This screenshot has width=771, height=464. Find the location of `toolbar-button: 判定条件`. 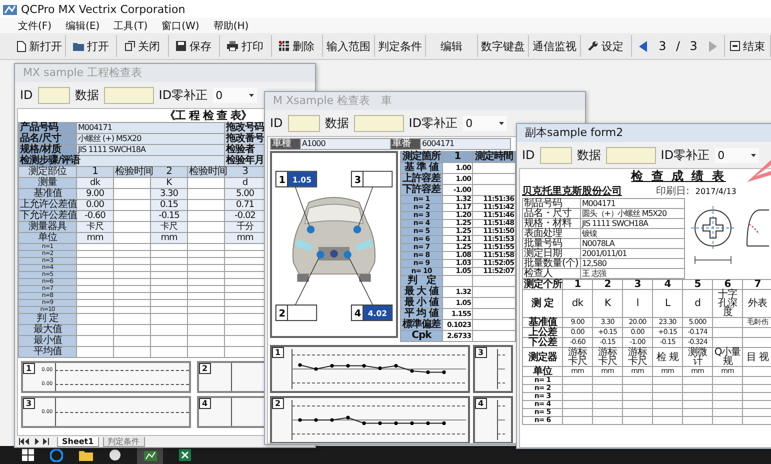

toolbar-button: 判定条件 is located at coordinates (400, 46).